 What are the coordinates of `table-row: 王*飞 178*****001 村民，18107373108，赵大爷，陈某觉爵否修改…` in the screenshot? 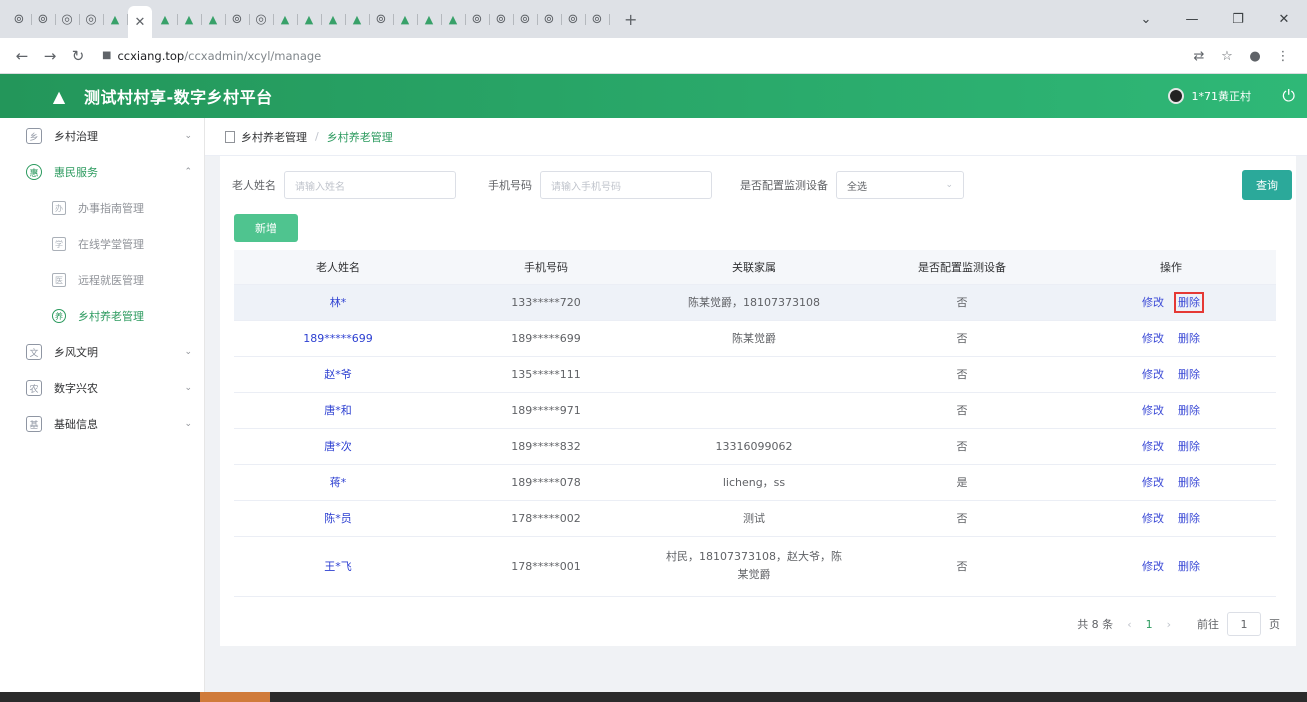 It's located at (755, 566).